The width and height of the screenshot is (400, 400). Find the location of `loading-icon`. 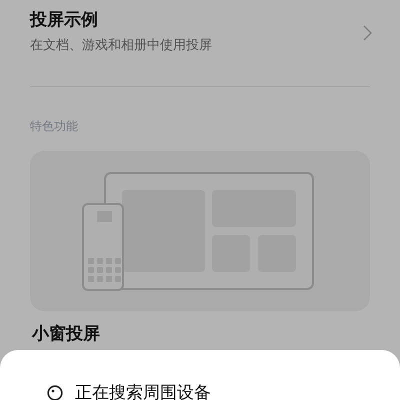

loading-icon is located at coordinates (55, 392).